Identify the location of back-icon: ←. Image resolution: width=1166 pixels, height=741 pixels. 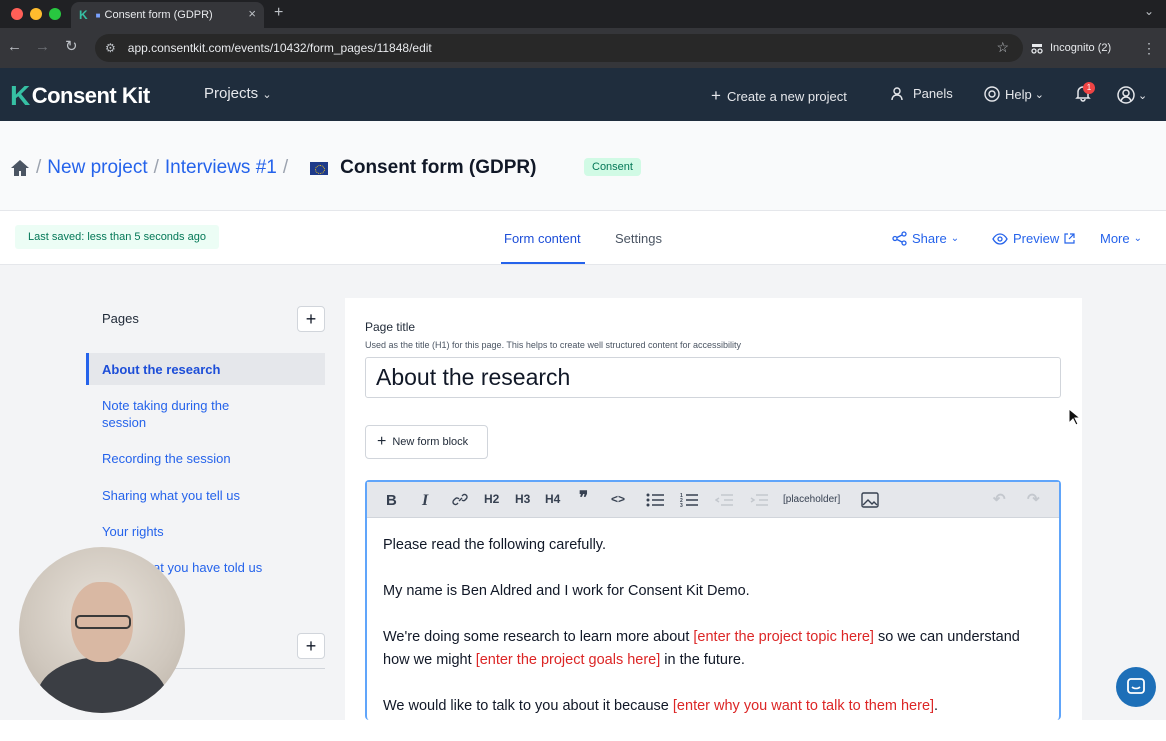
(14, 47).